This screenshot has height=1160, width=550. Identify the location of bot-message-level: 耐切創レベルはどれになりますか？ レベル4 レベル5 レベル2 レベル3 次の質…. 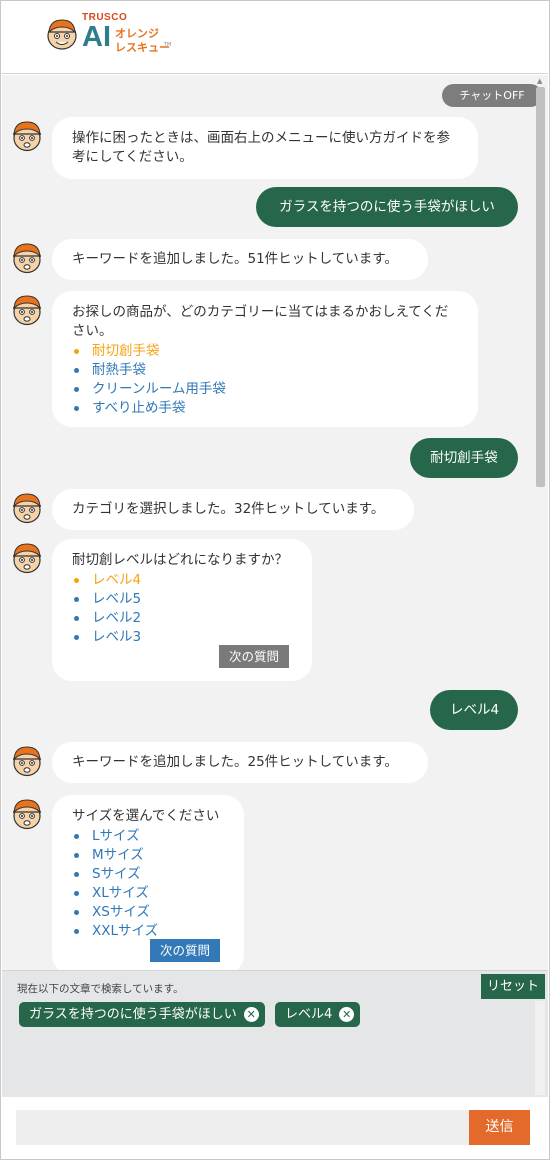
(182, 610).